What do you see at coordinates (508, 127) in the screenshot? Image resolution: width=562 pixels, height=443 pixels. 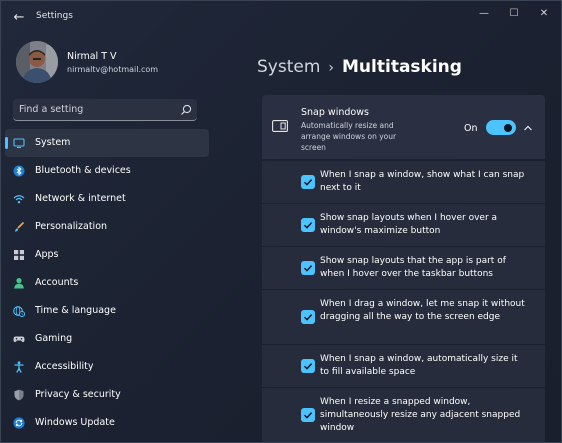 I see `toggle-knob` at bounding box center [508, 127].